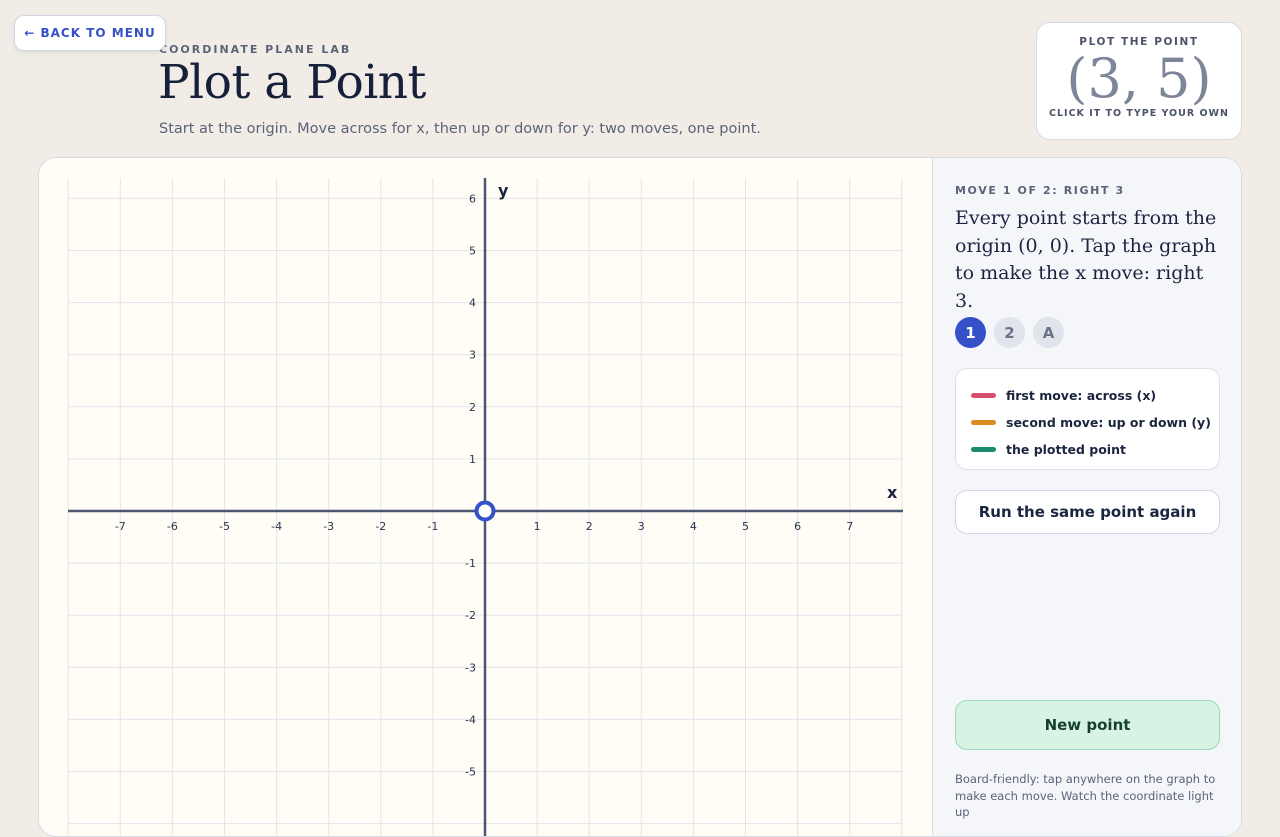  What do you see at coordinates (983, 395) in the screenshot?
I see `x-move-swatch` at bounding box center [983, 395].